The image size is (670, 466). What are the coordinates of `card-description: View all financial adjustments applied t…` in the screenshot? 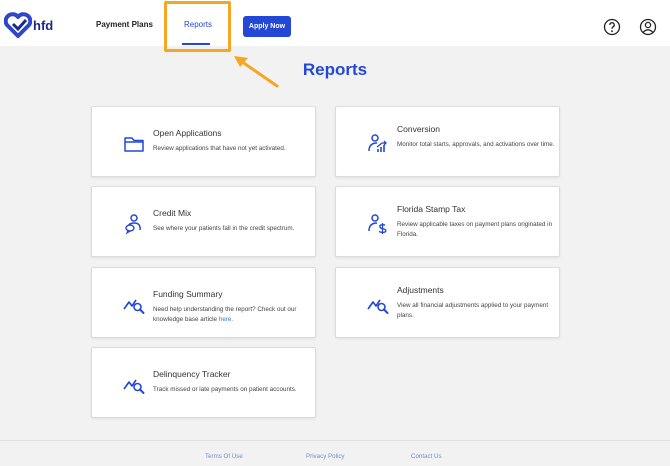 It's located at (473, 310).